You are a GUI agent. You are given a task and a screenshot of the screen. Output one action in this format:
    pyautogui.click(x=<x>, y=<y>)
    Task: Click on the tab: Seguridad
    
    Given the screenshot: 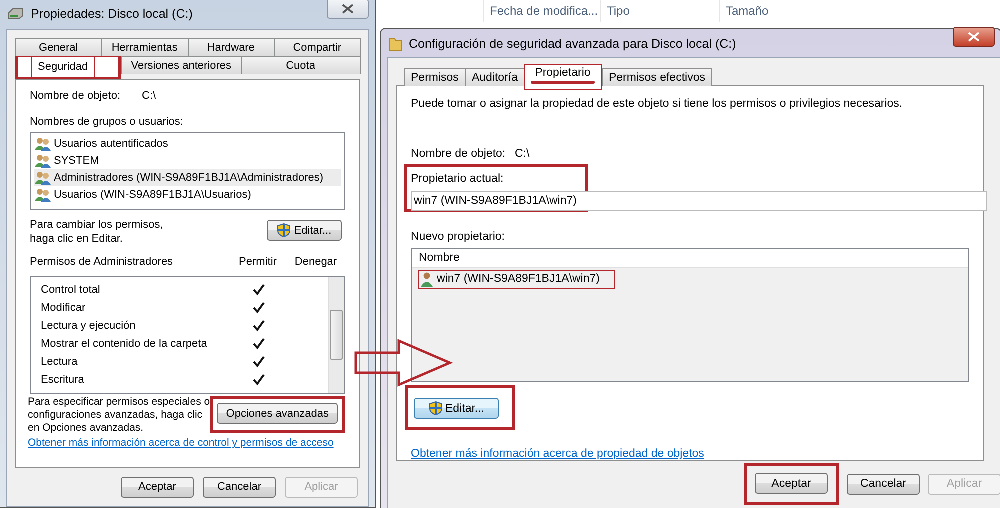 What is the action you would take?
    pyautogui.click(x=63, y=67)
    